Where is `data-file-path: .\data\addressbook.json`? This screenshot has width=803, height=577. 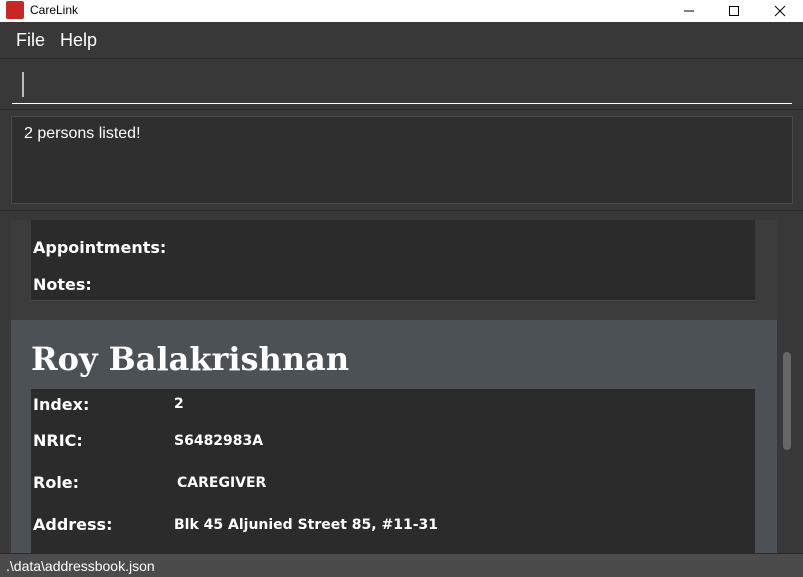 data-file-path: .\data\addressbook.json is located at coordinates (80, 566).